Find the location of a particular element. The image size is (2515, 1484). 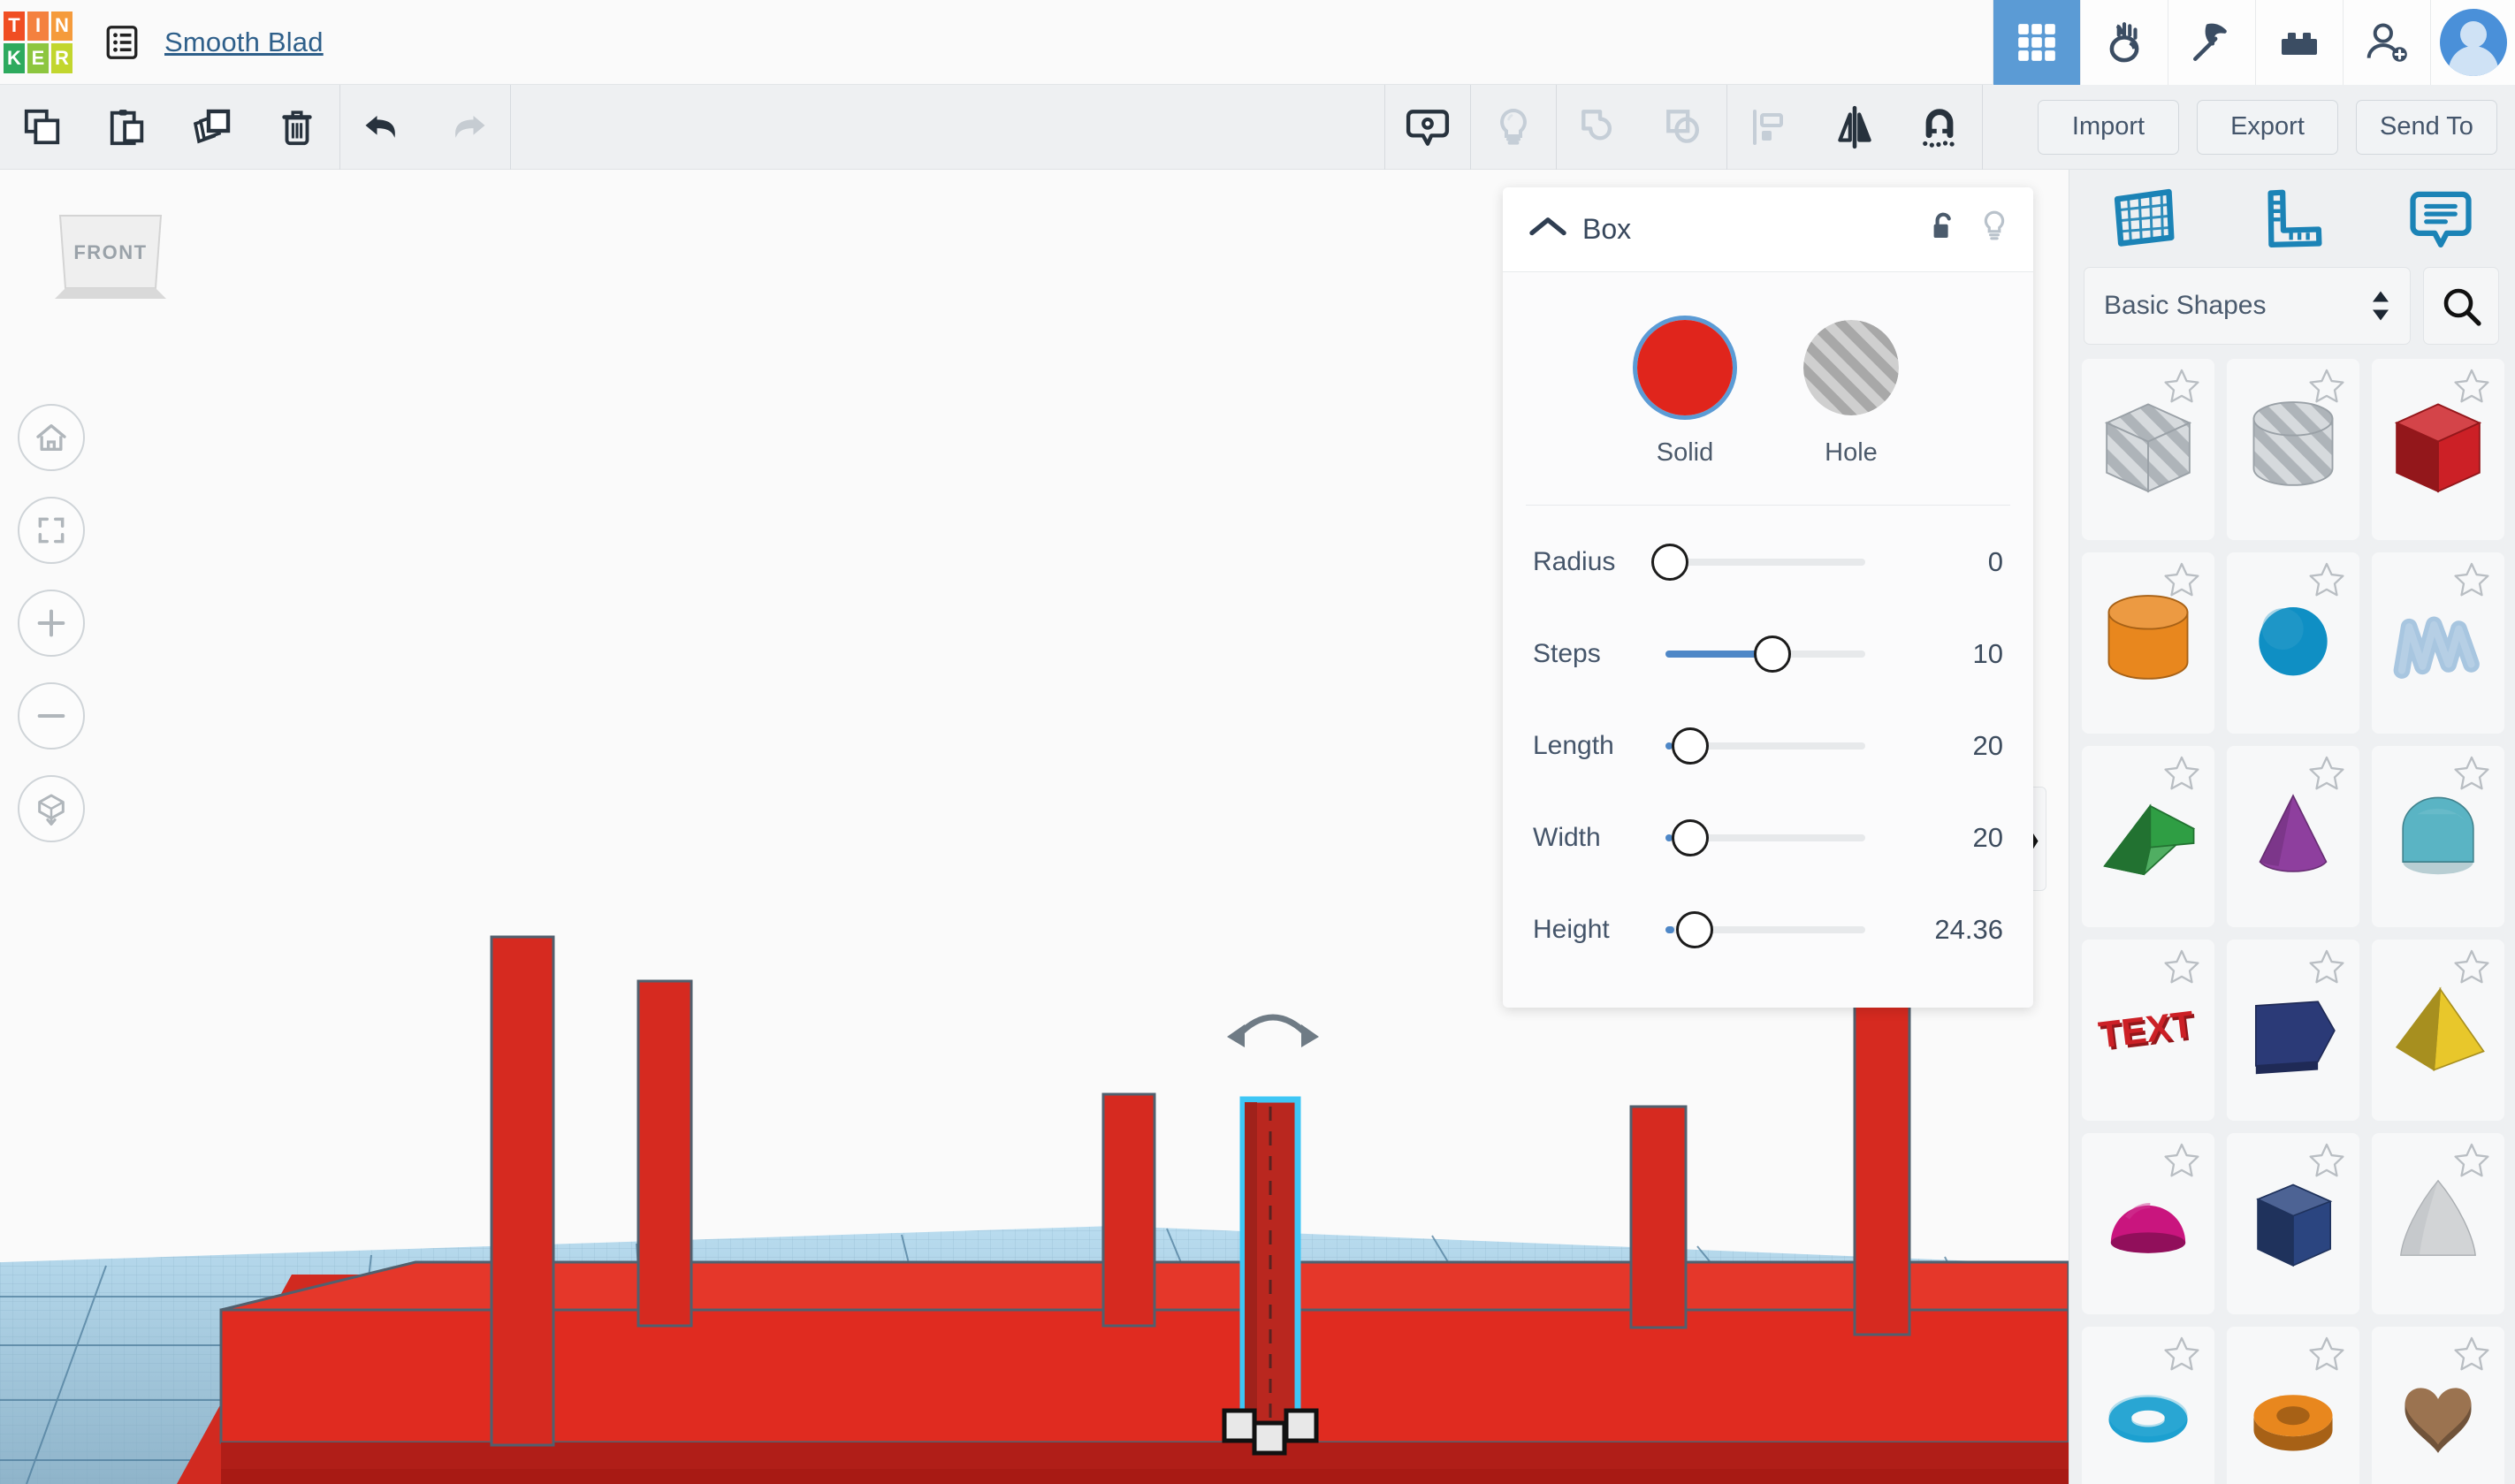

send-to-button: Send To is located at coordinates (2426, 127).